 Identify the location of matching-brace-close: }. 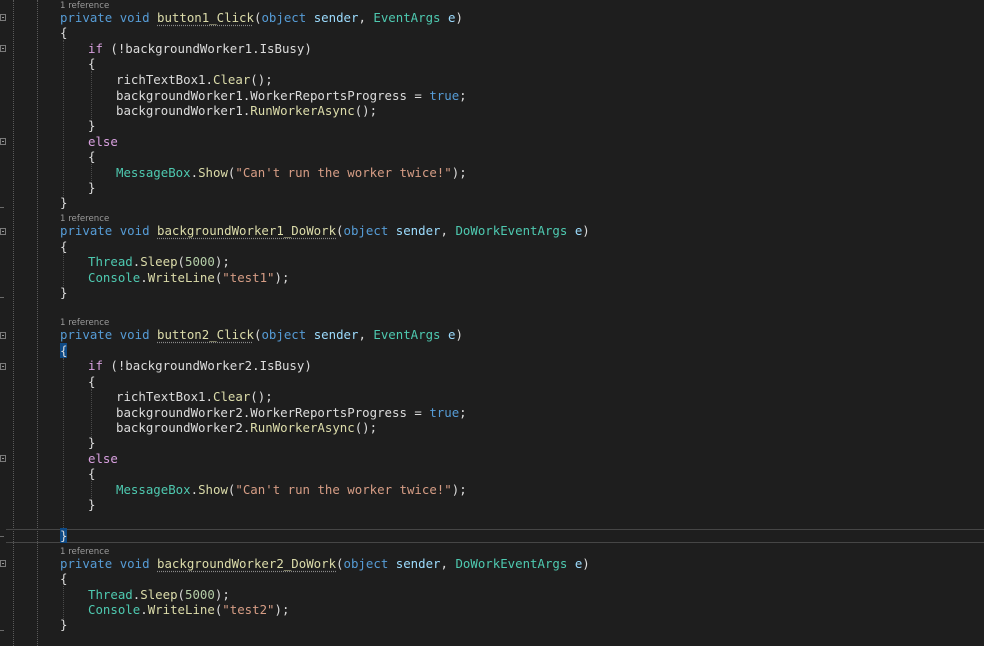
(64, 535).